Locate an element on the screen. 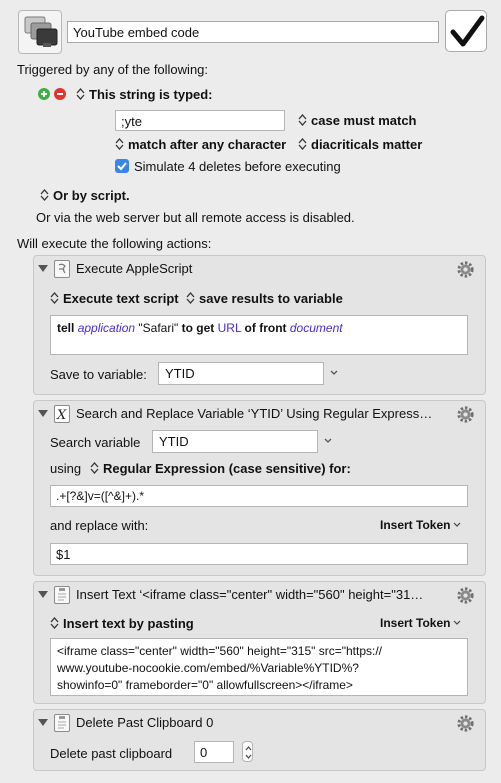 The width and height of the screenshot is (501, 783). remove-trigger-button is located at coordinates (60, 94).